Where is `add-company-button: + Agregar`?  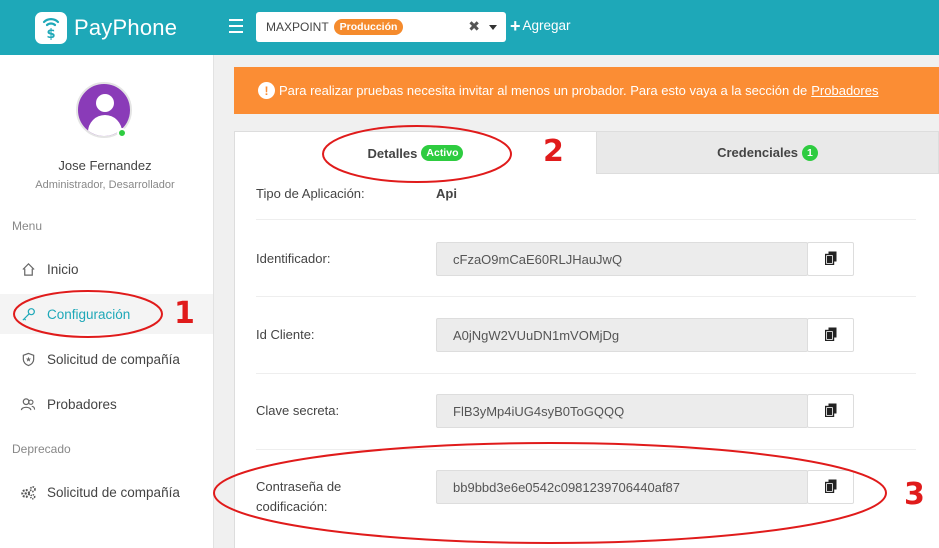
add-company-button: + Agregar is located at coordinates (540, 25).